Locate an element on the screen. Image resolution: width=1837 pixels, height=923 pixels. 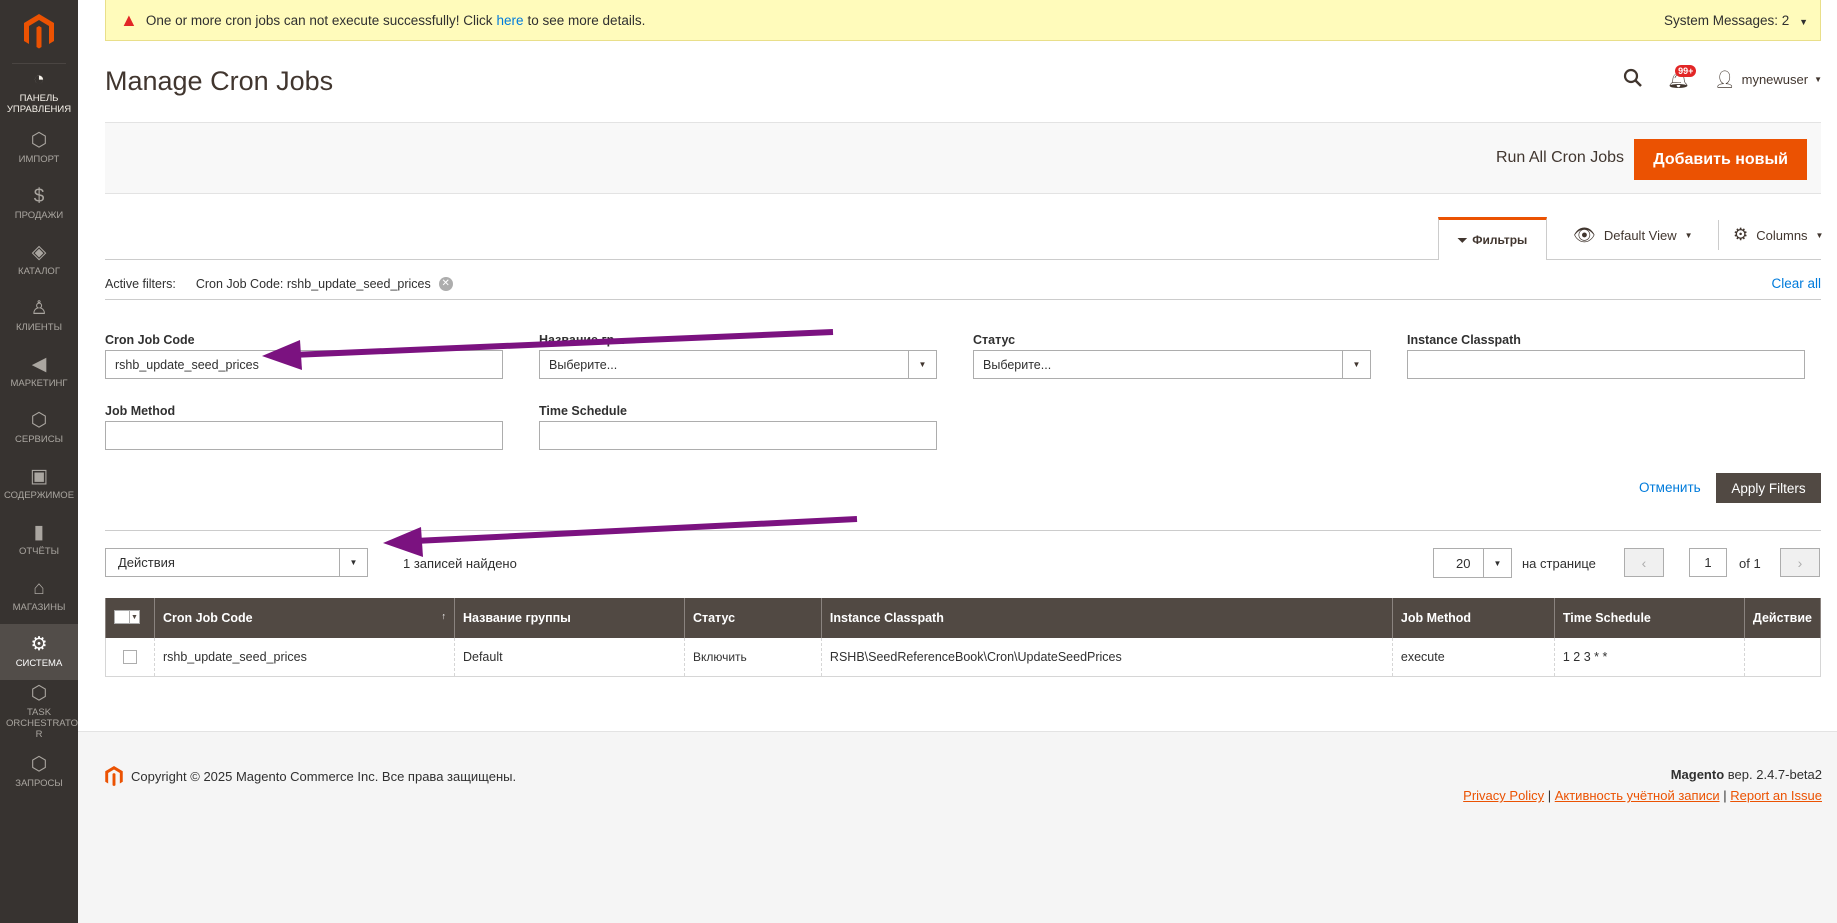
page-actions-bar: Run All Cron Jobs Добавить новый is located at coordinates (963, 158).